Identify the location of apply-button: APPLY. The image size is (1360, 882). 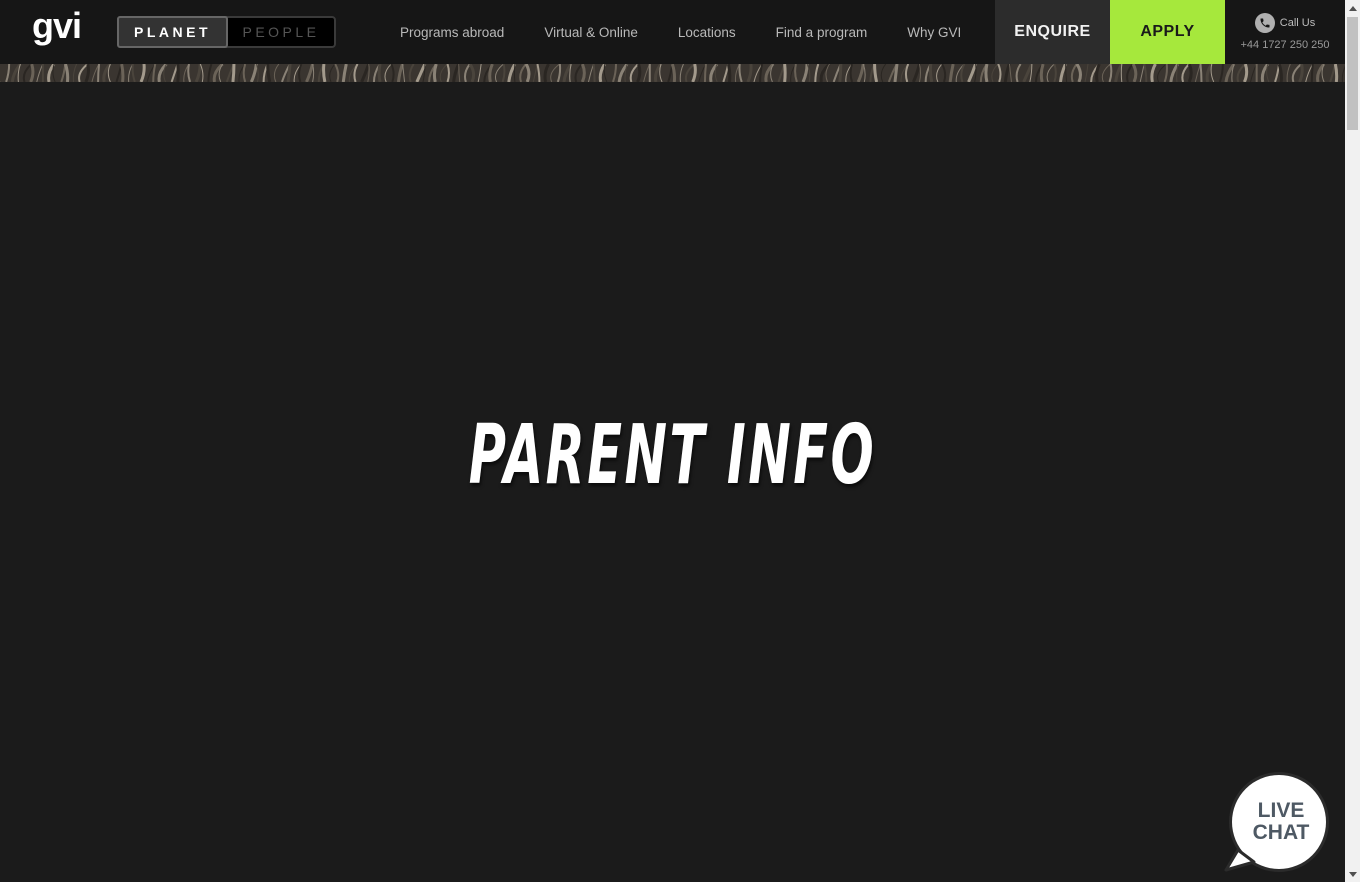
(1167, 32).